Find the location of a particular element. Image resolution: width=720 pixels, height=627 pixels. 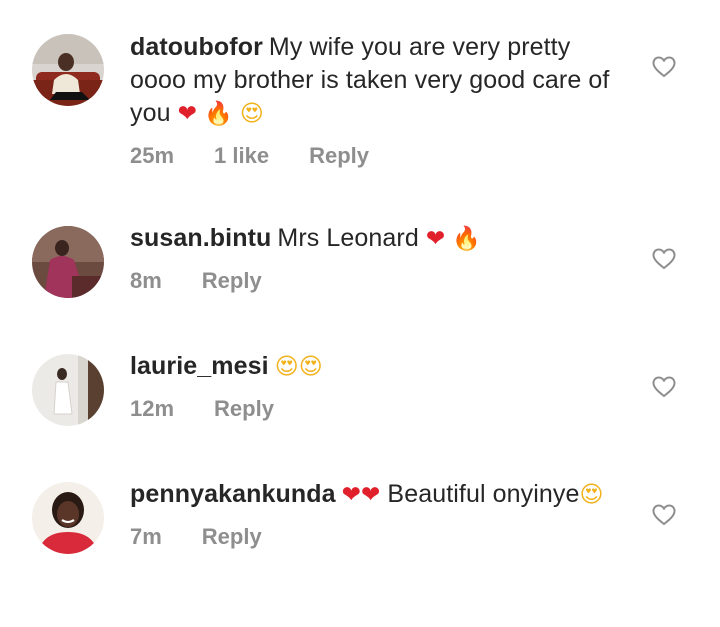

comment-timestamp: 12m is located at coordinates (152, 408).